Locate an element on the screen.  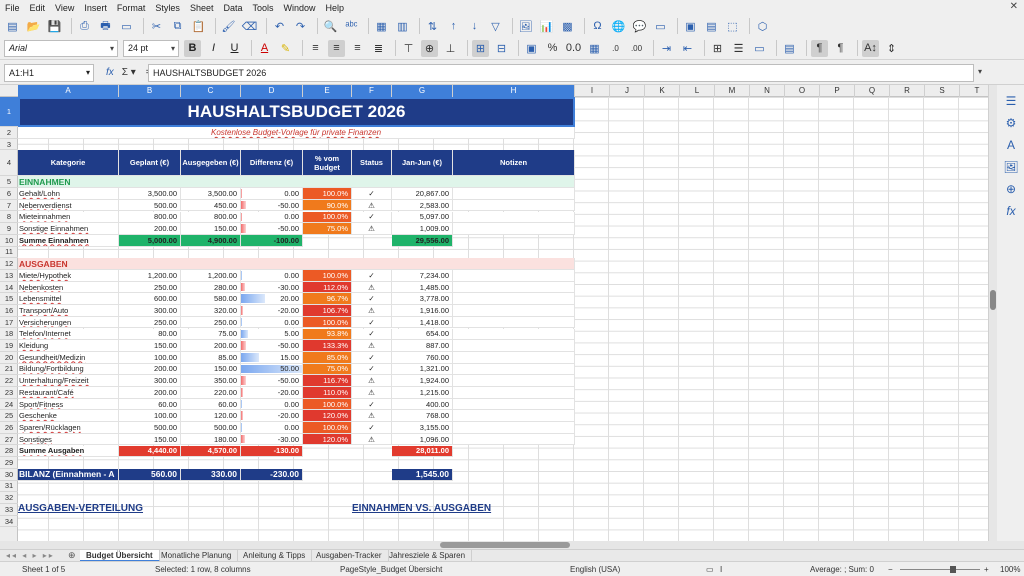
expense-row-category: Miete/Hypothek is located at coordinates (68, 276).